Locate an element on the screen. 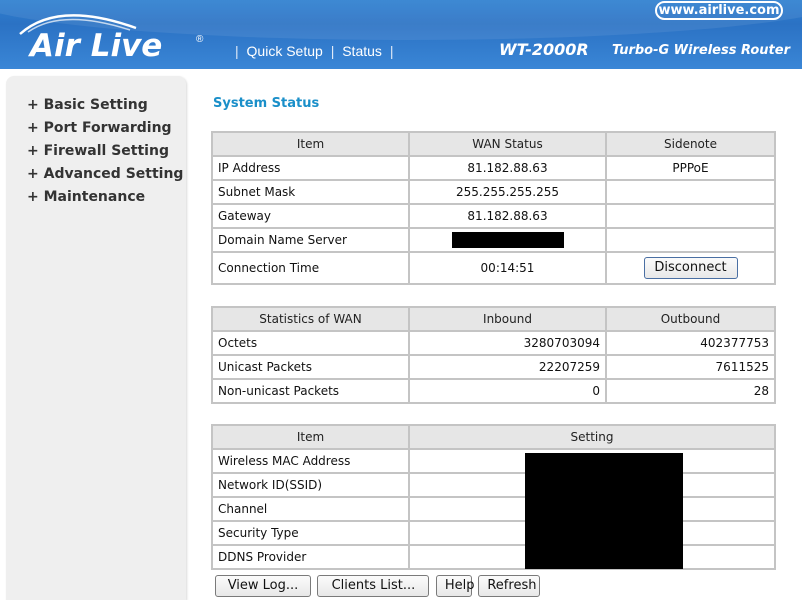 The height and width of the screenshot is (600, 802). logo-text: Air Live is located at coordinates (96, 46).